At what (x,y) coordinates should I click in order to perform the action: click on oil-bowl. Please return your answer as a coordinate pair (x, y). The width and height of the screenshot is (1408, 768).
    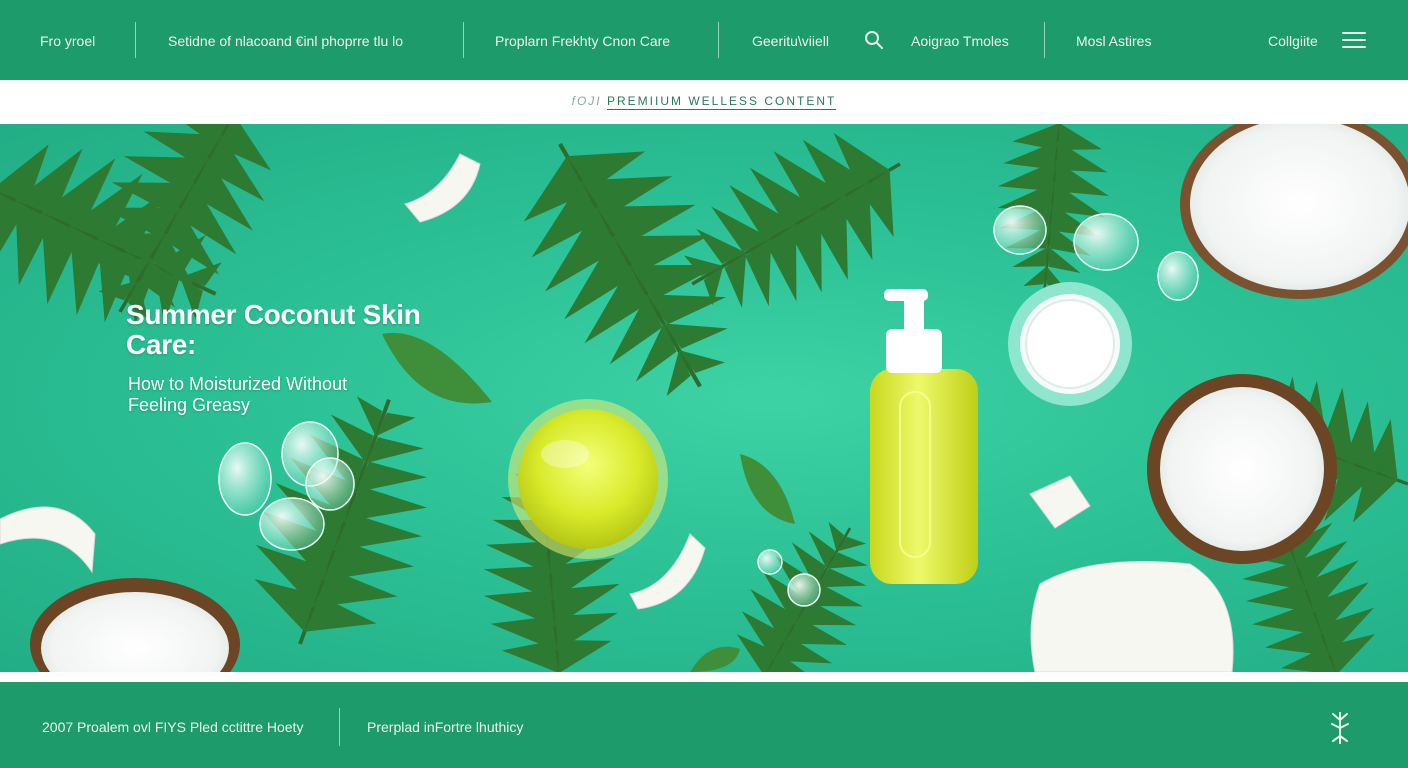
    Looking at the image, I should click on (588, 479).